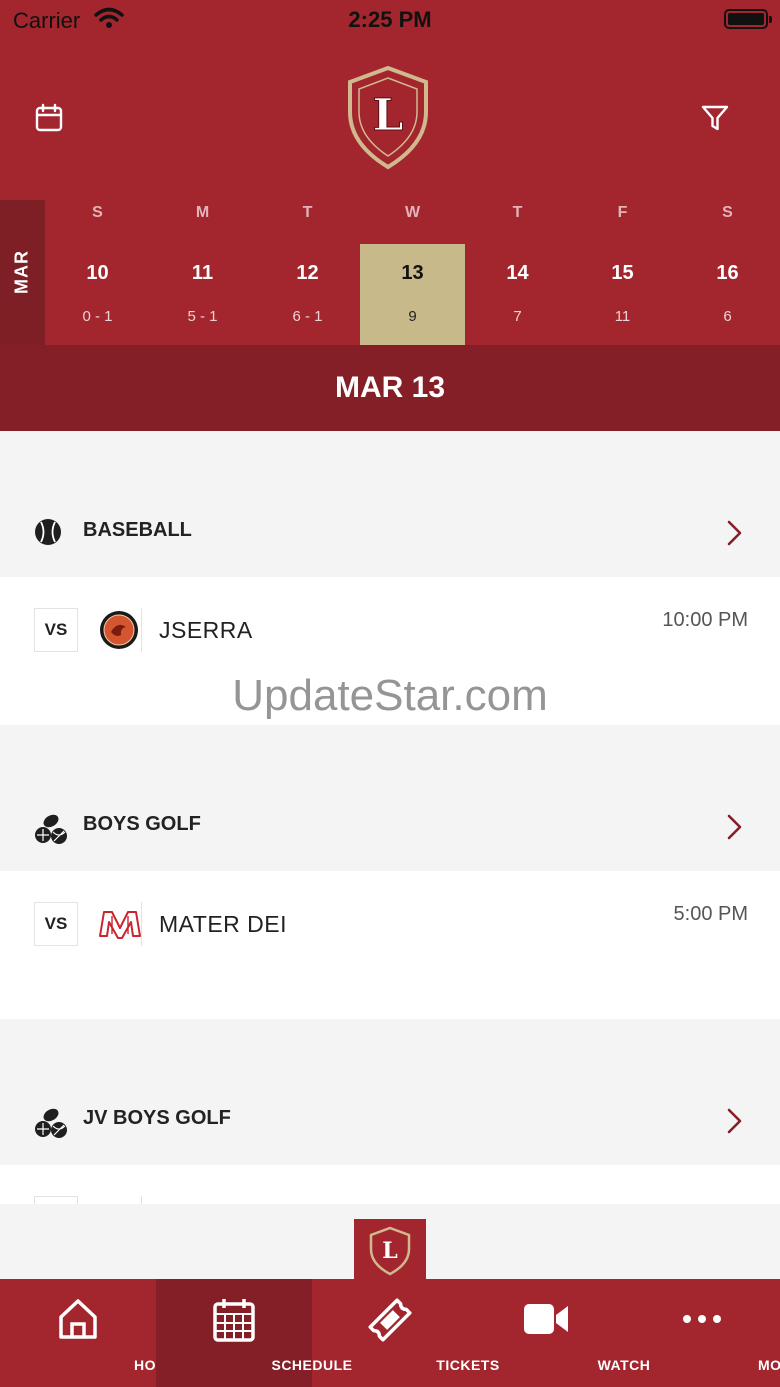  I want to click on baseball-icon, so click(48, 534).